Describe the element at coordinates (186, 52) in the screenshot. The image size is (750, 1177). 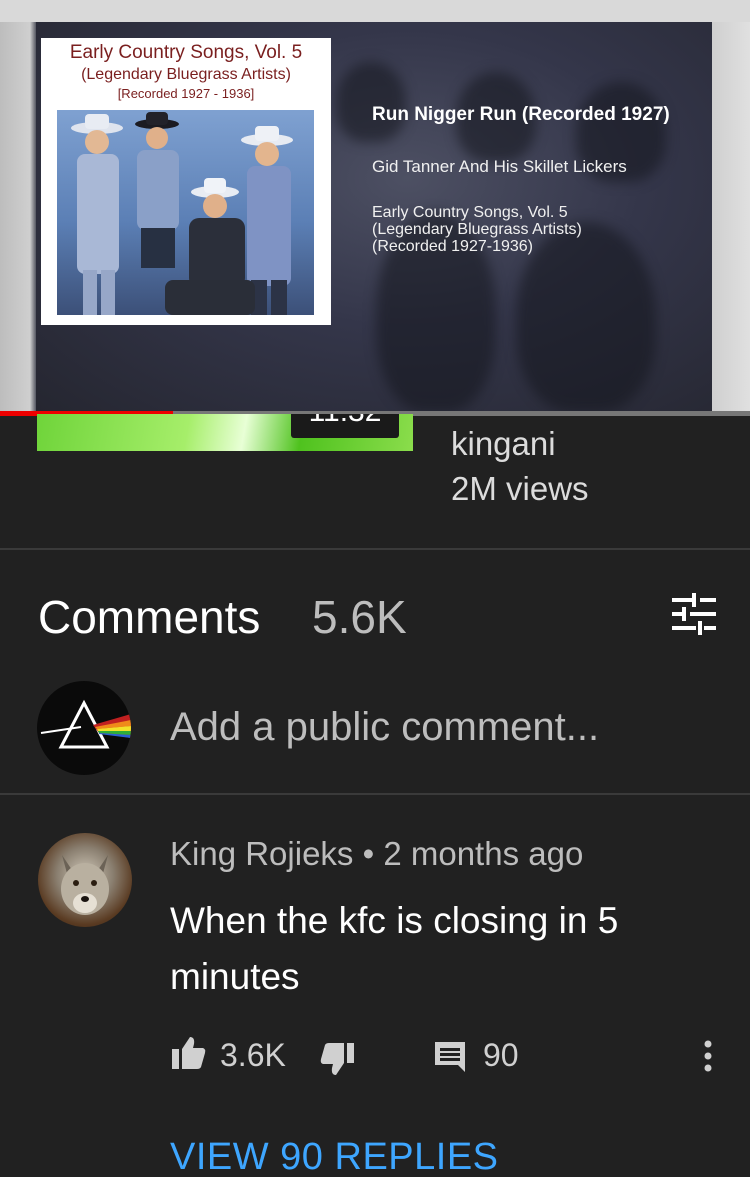
I see `album-cover-title: Early Country Songs, Vol. 5` at that location.